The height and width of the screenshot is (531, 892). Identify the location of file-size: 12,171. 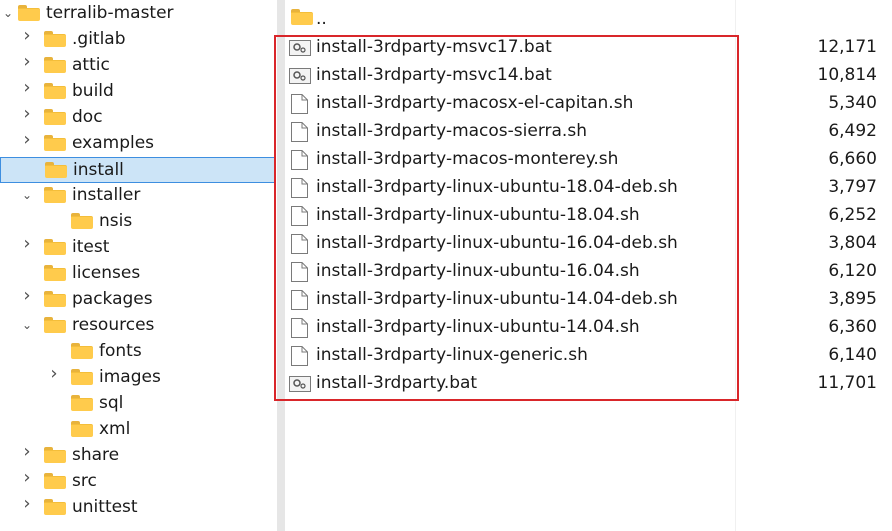
(847, 47).